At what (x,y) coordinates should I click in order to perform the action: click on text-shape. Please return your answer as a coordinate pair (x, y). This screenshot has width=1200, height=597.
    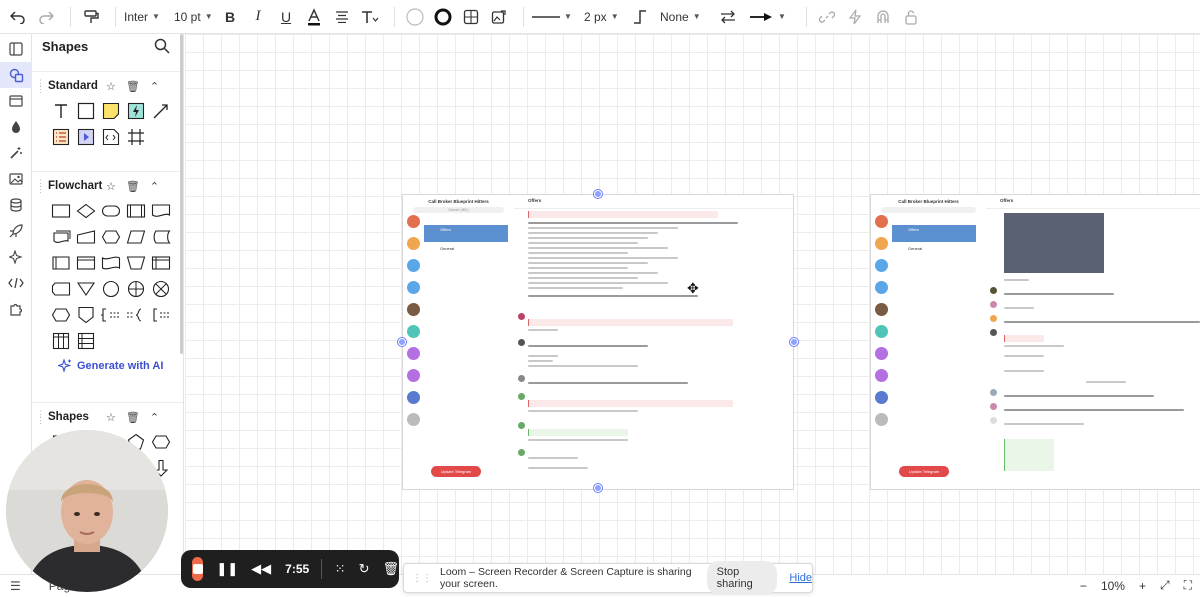
    Looking at the image, I should click on (60, 111).